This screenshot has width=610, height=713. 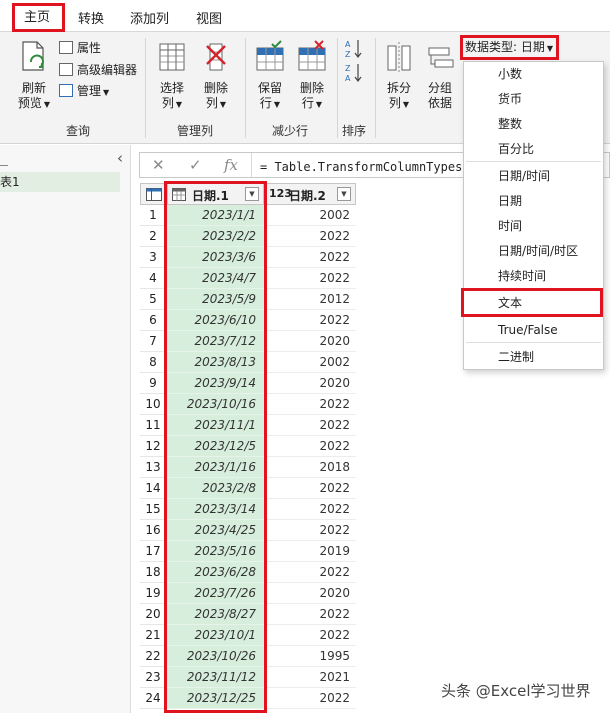 What do you see at coordinates (215, 425) in the screenshot?
I see `date-1-cell: 2023/11/1` at bounding box center [215, 425].